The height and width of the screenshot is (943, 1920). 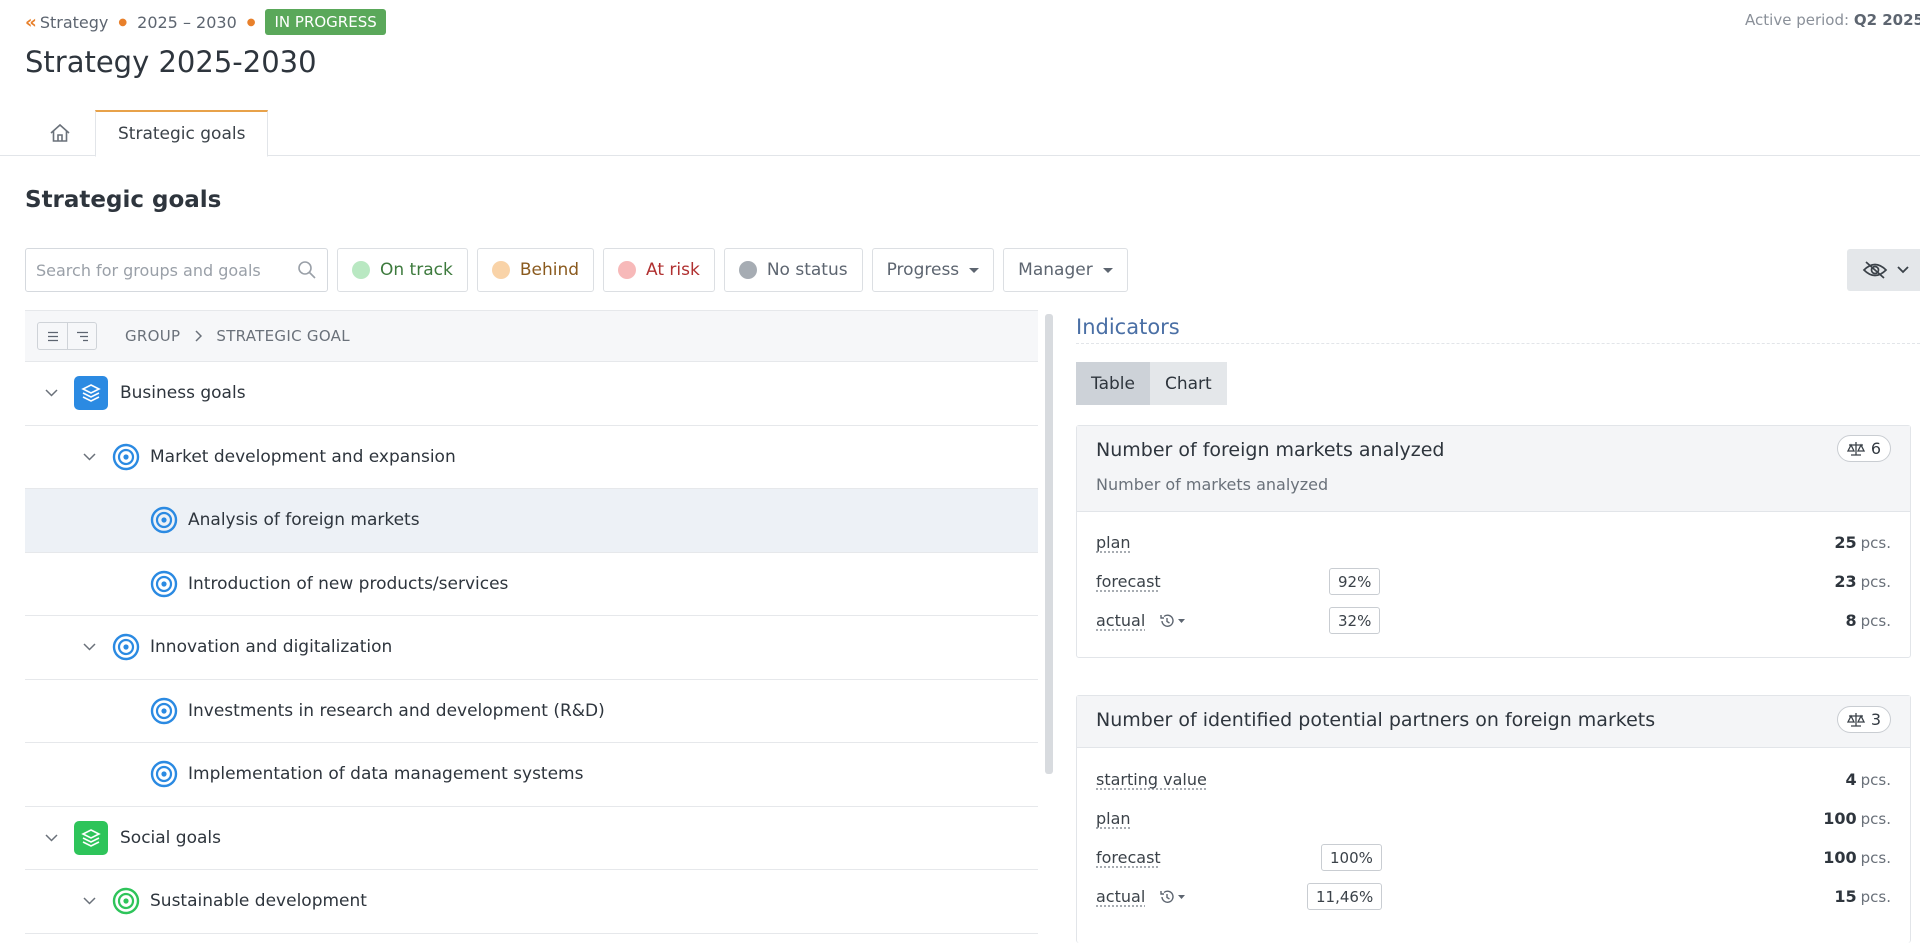 What do you see at coordinates (933, 270) in the screenshot?
I see `progress-dropdown: Progress` at bounding box center [933, 270].